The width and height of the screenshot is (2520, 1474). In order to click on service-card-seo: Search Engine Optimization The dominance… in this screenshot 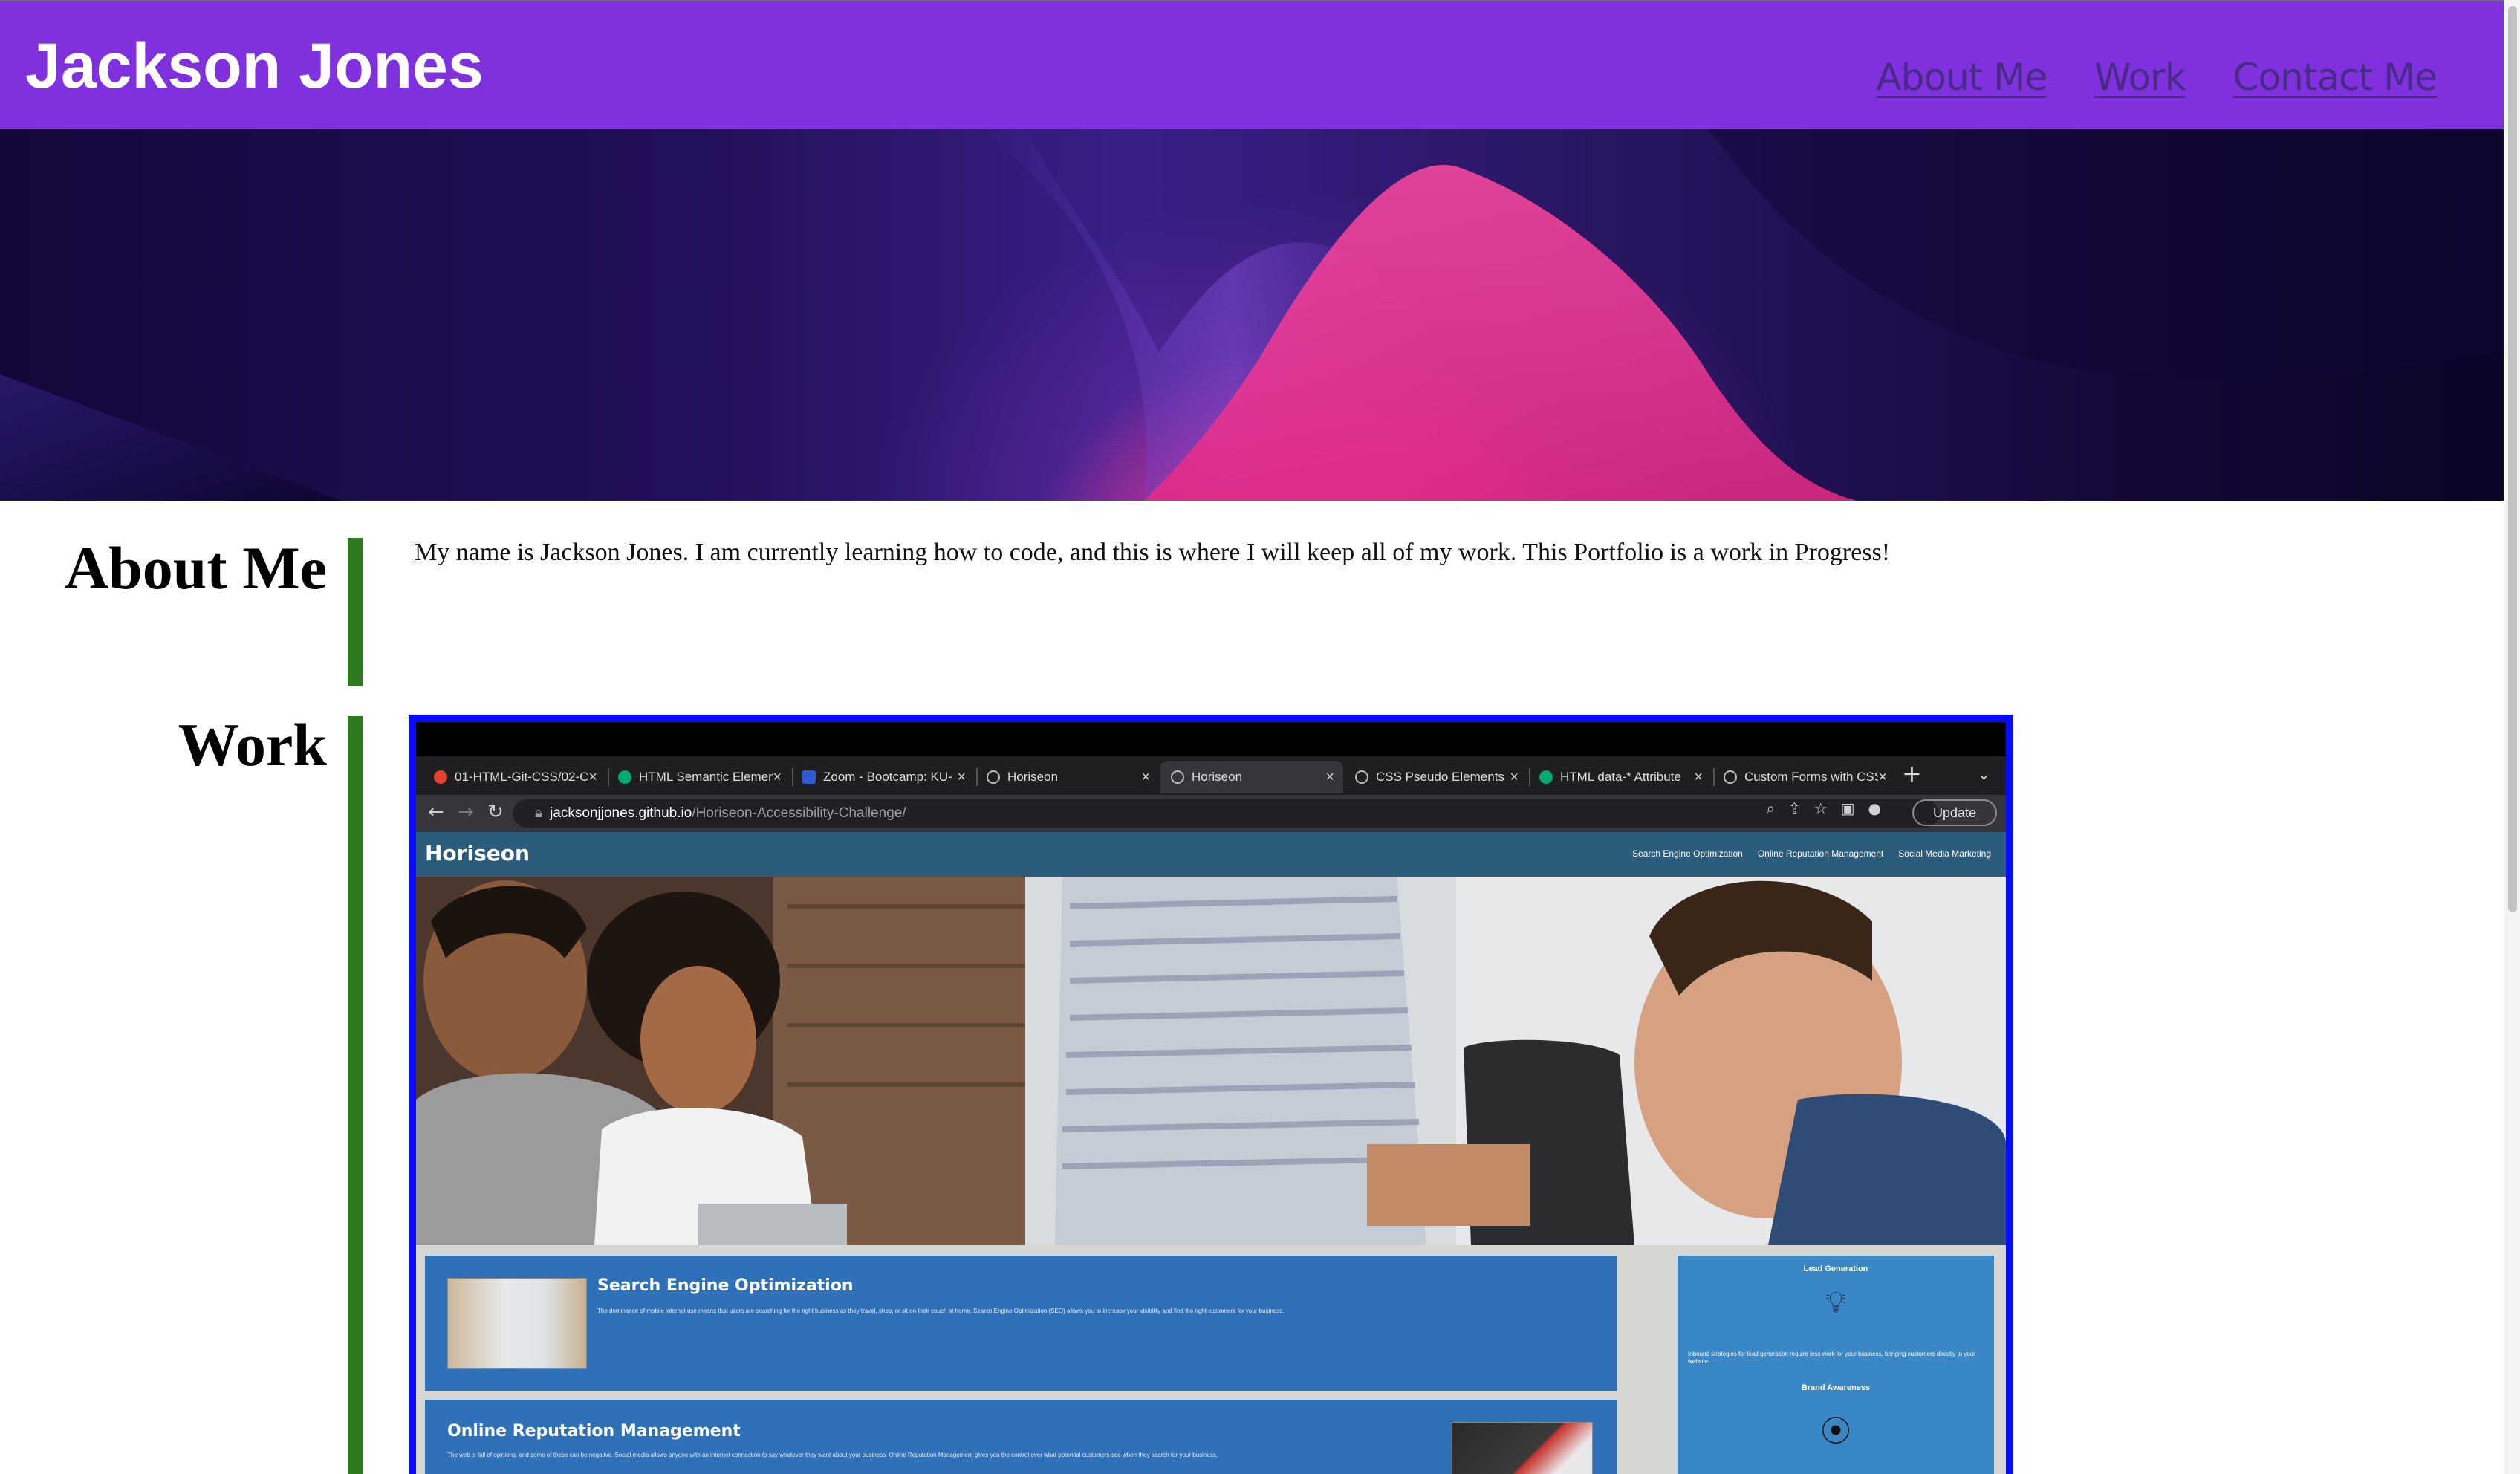, I will do `click(1021, 1323)`.